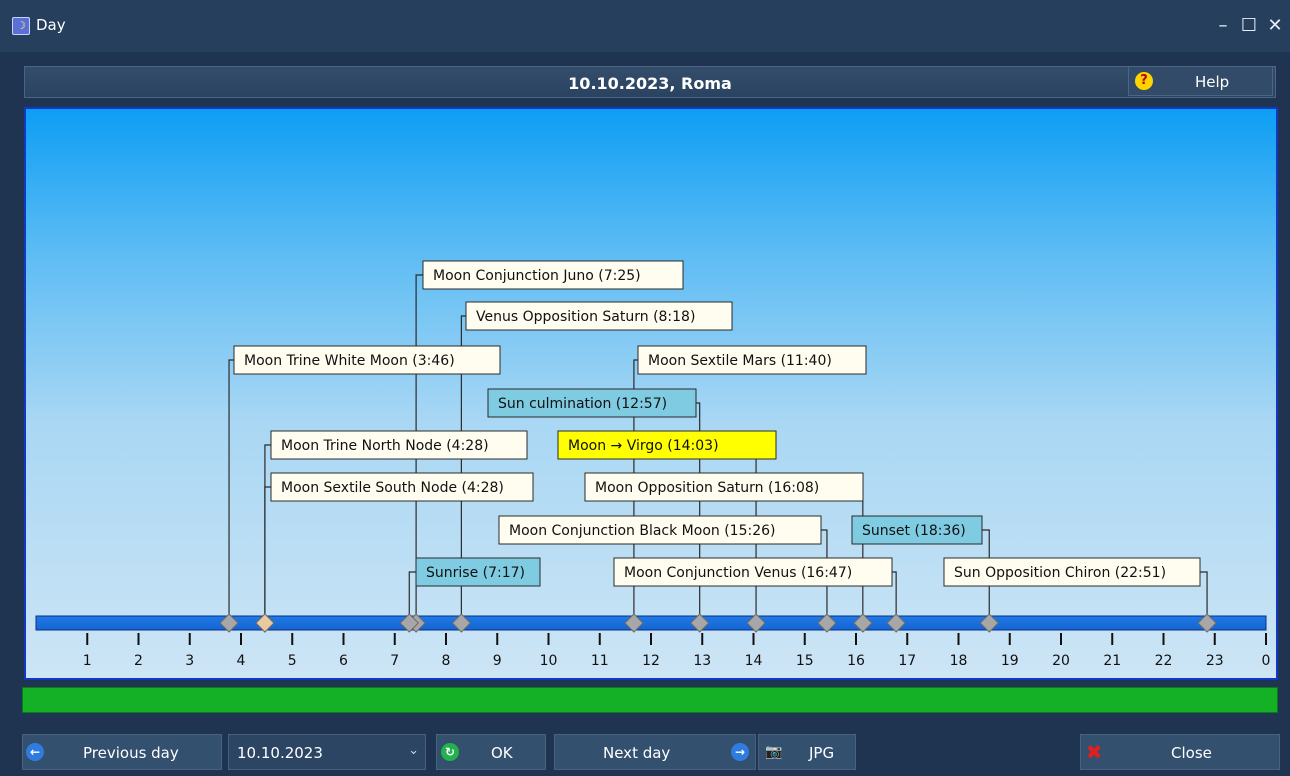  I want to click on close-button: ✖ Close, so click(1180, 752).